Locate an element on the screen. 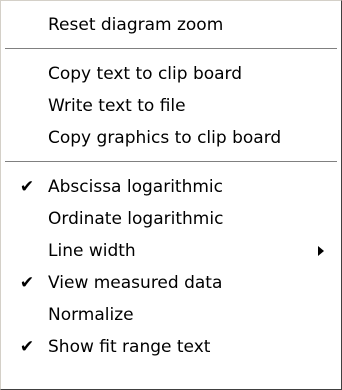 This screenshot has height=390, width=342. menu-item-label: Line width is located at coordinates (92, 251).